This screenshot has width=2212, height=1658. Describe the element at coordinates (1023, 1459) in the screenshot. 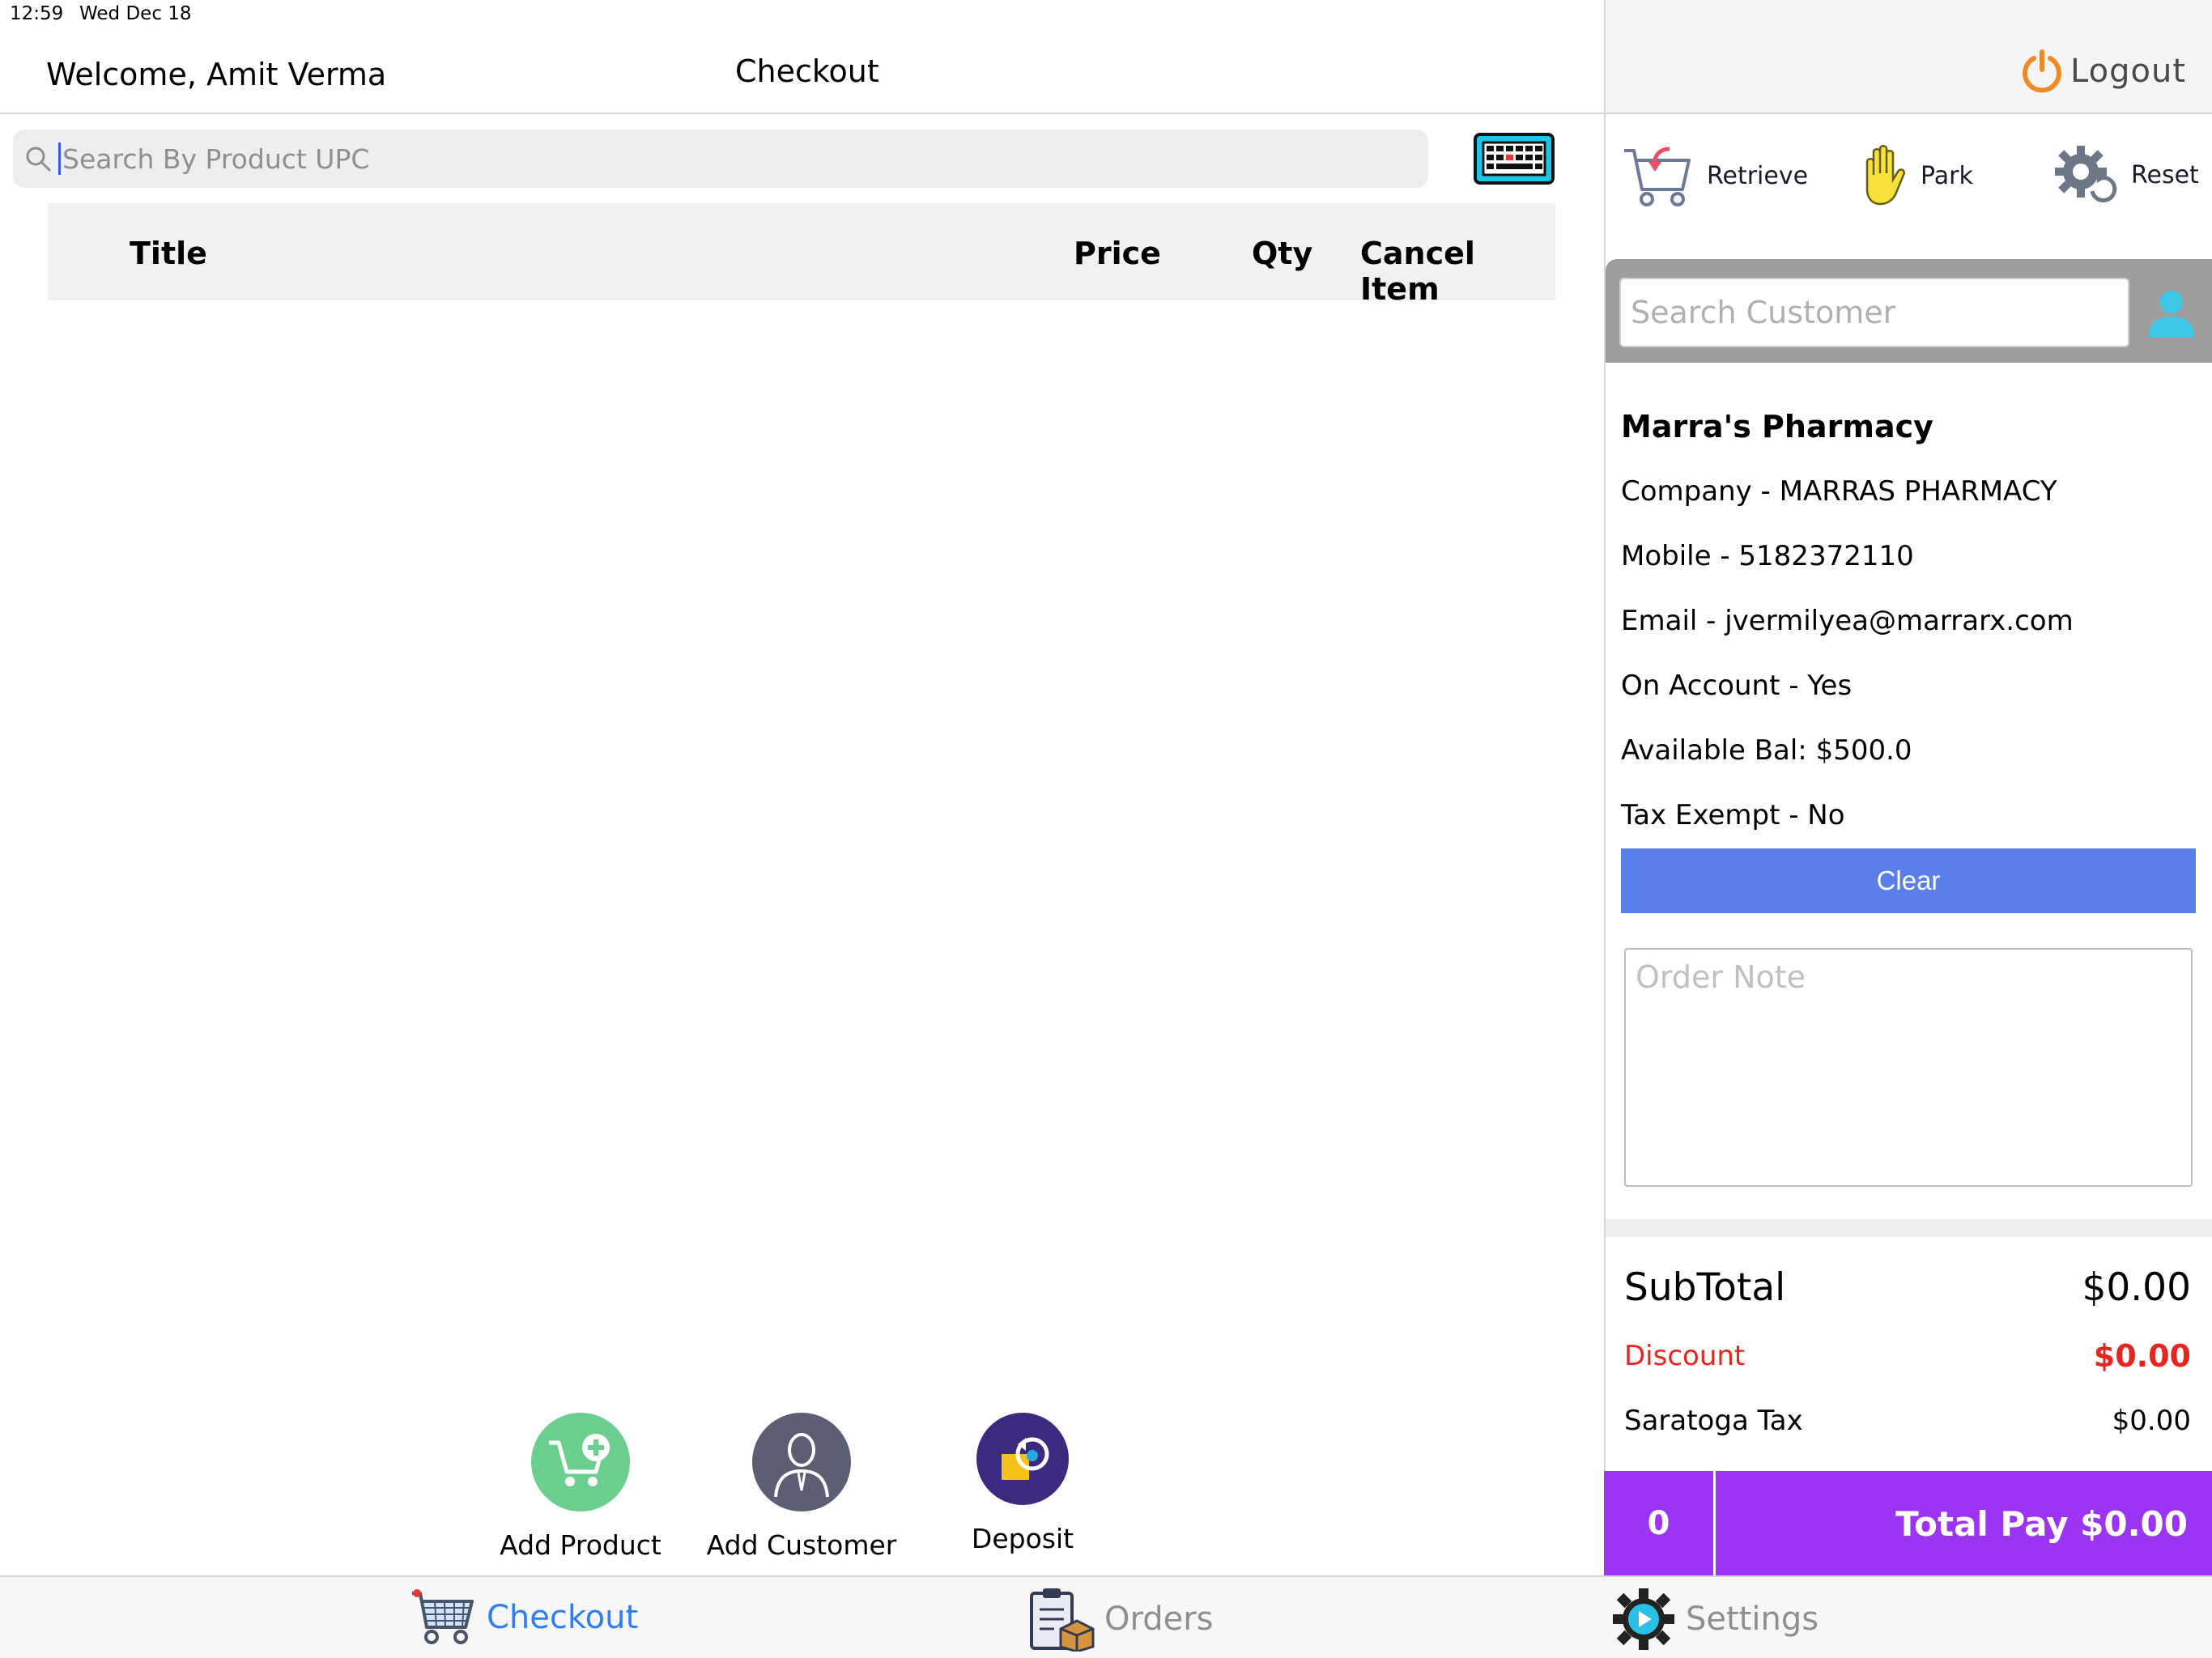

I see `deposit-icon` at that location.